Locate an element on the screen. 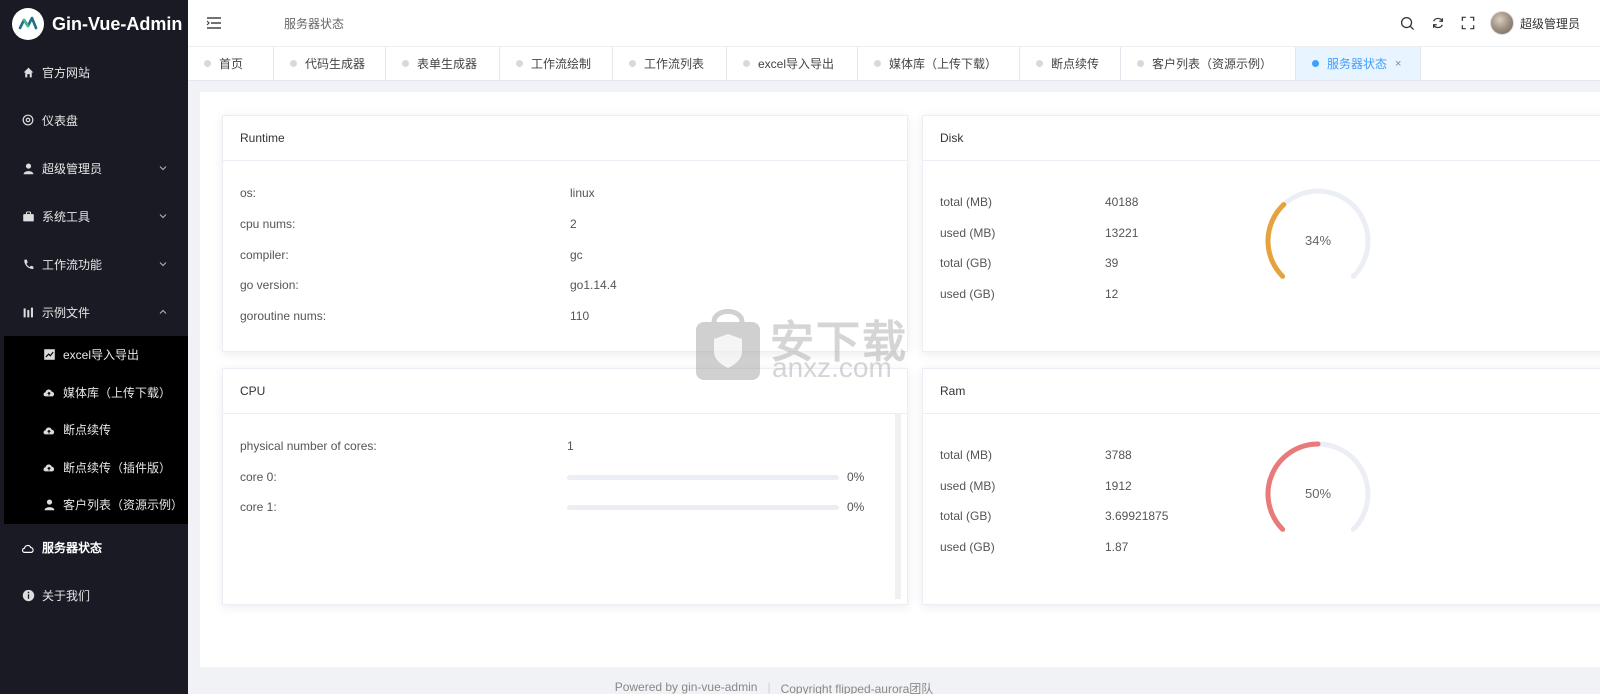 The width and height of the screenshot is (1600, 694). gauge-percent-label: 34% is located at coordinates (1318, 240).